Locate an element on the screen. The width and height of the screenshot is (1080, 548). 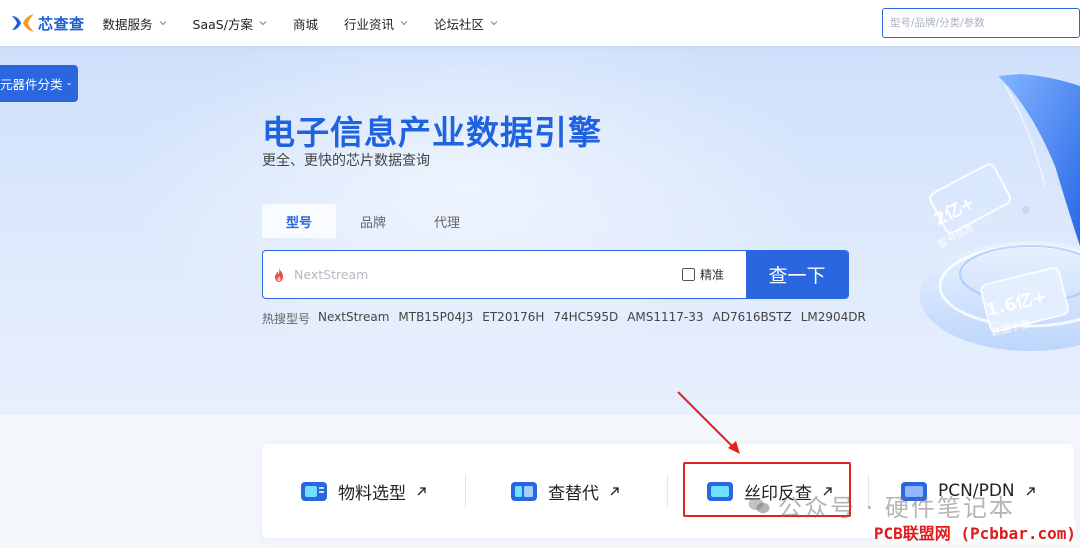
wechat-watermark: 公众号 · 硬件笔记本 is located at coordinates (881, 505).